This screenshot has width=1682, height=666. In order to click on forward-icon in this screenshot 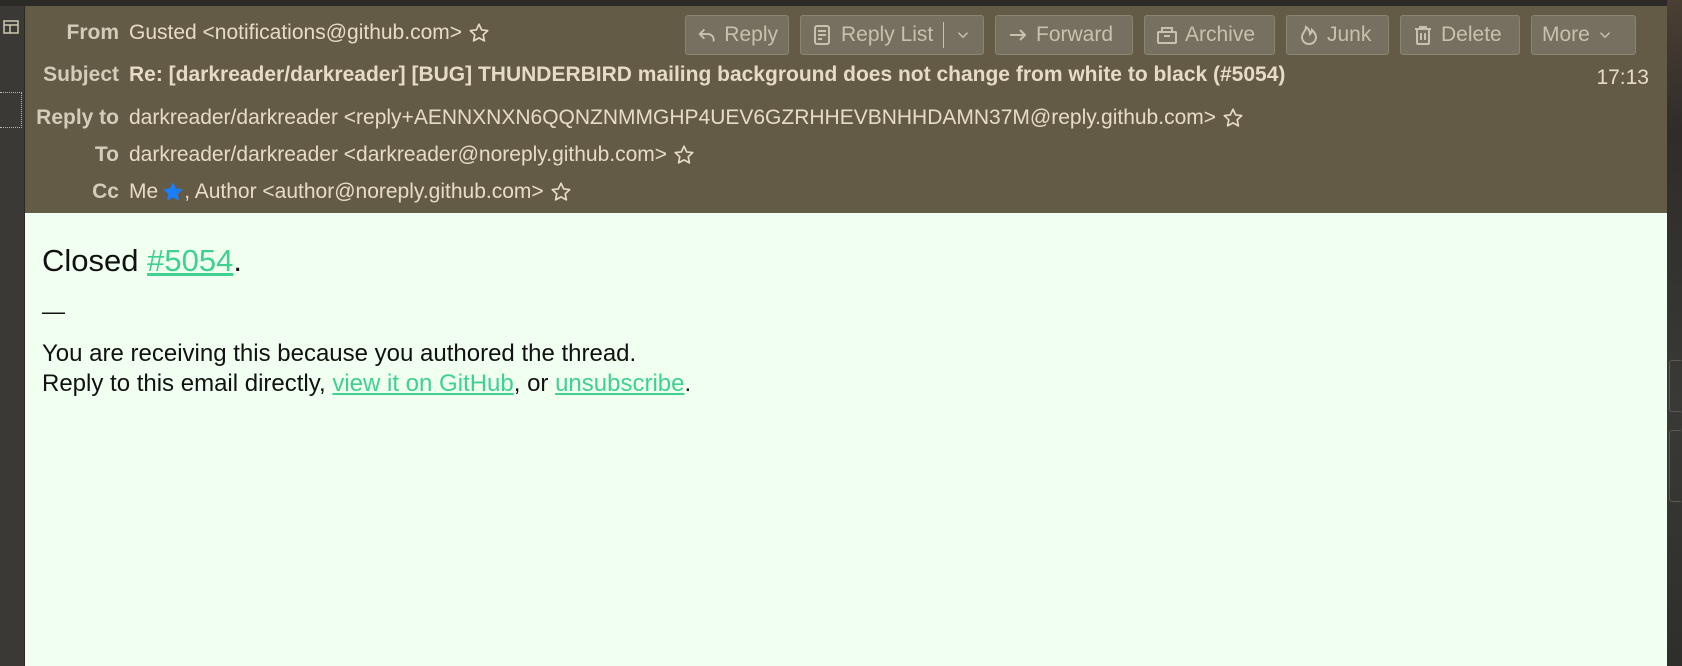, I will do `click(1018, 35)`.